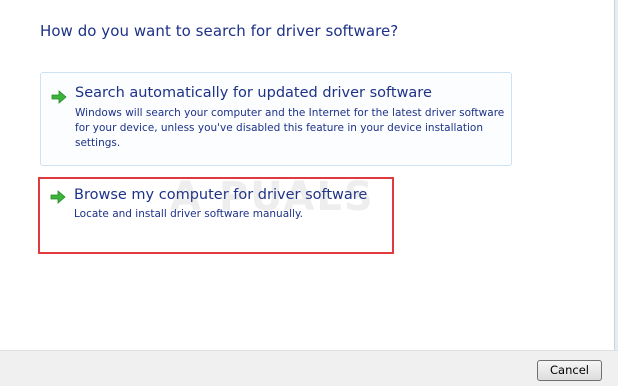  Describe the element at coordinates (216, 215) in the screenshot. I see `red-highlight-box` at that location.